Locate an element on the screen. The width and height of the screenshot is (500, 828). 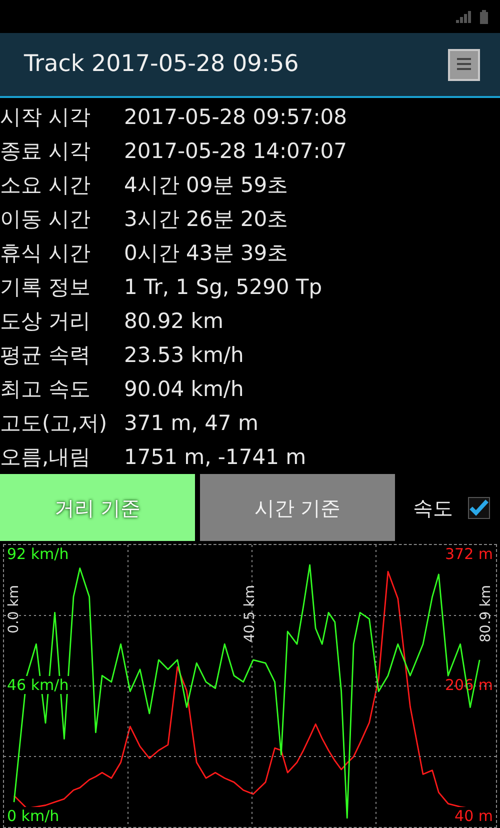
distance-axis-label: 40.5 km is located at coordinates (250, 613).